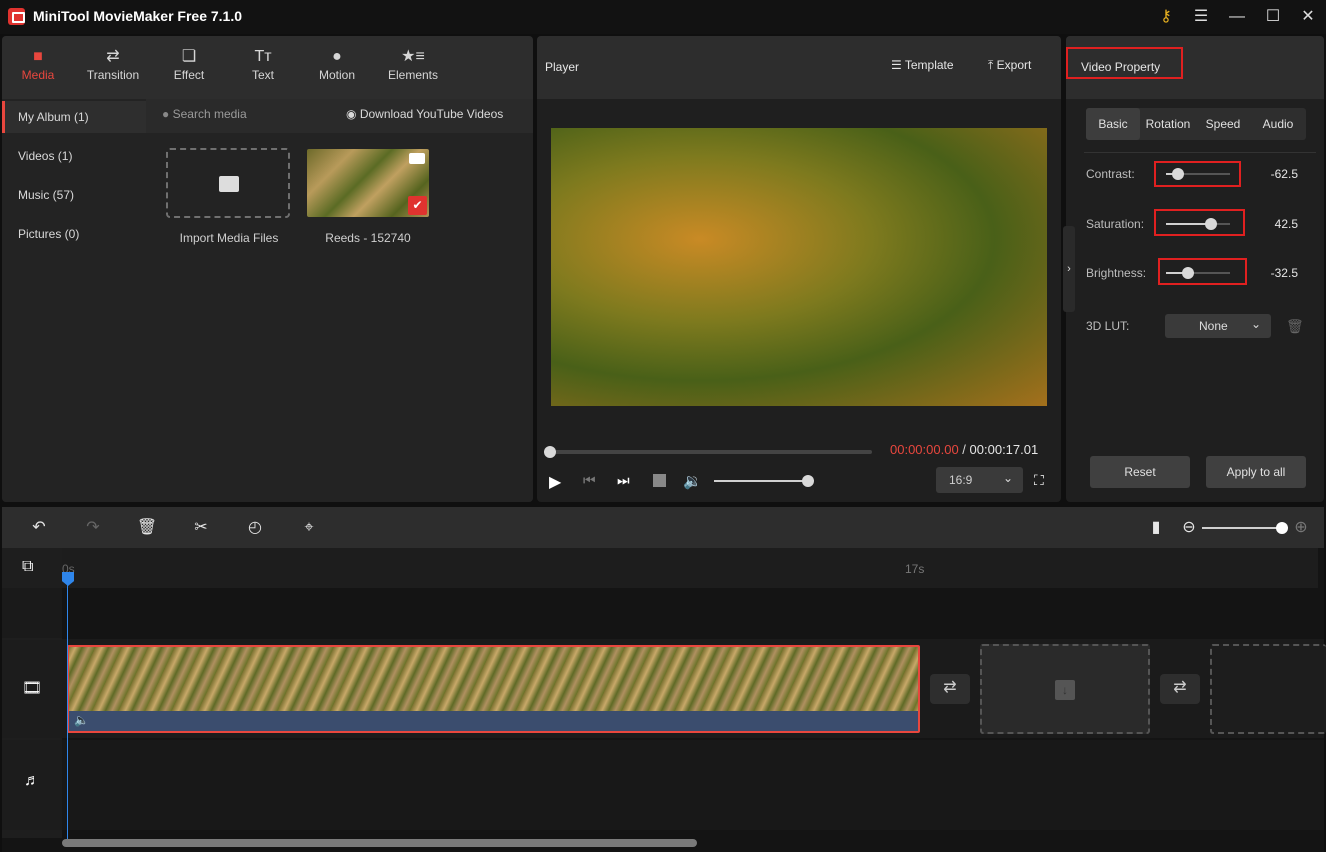 The image size is (1326, 852). I want to click on scissors-icon: ✂, so click(201, 528).